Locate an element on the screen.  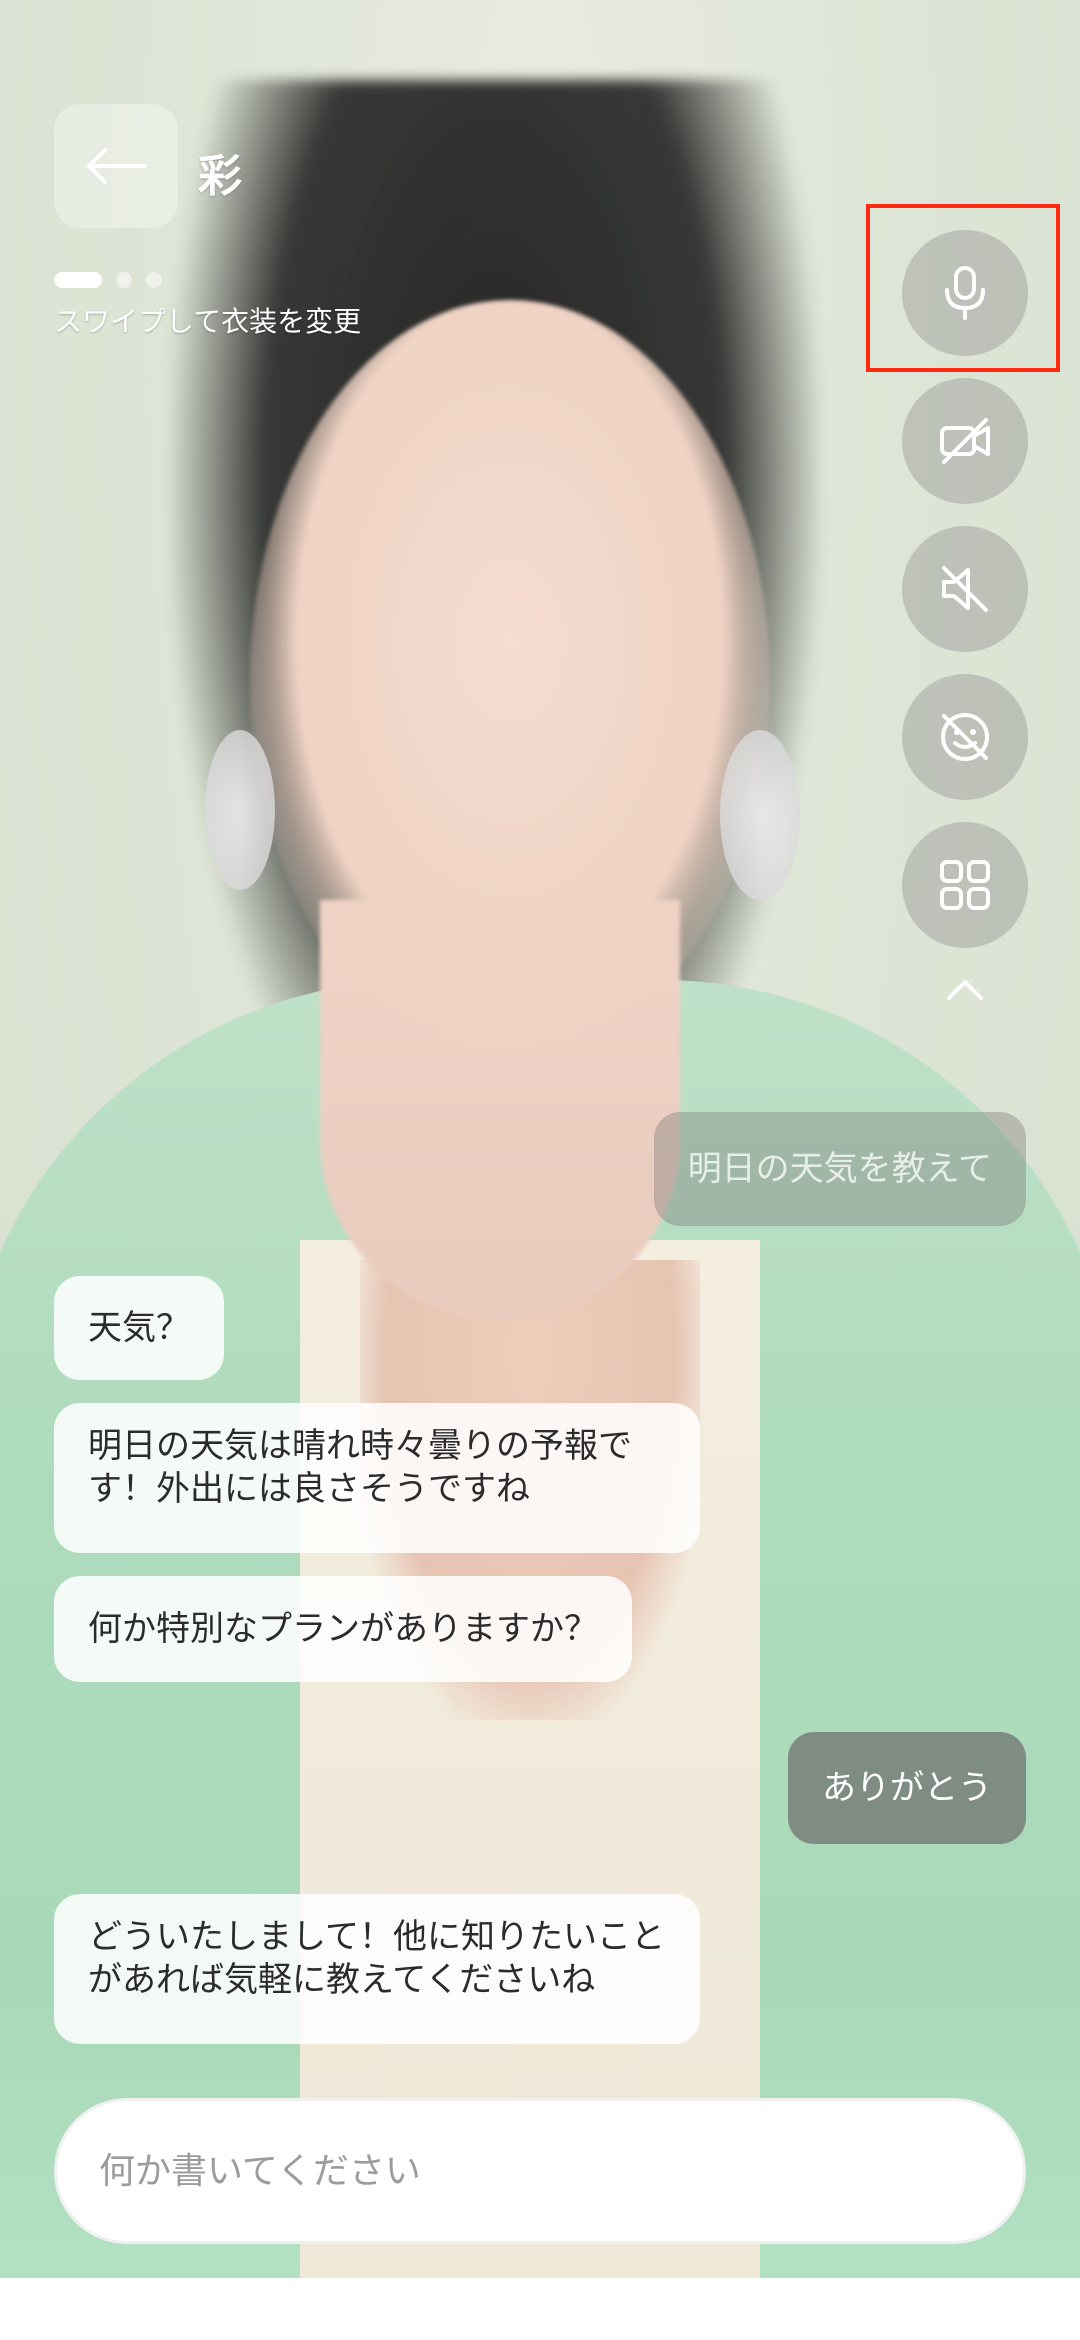
message-input-container is located at coordinates (540, 2171).